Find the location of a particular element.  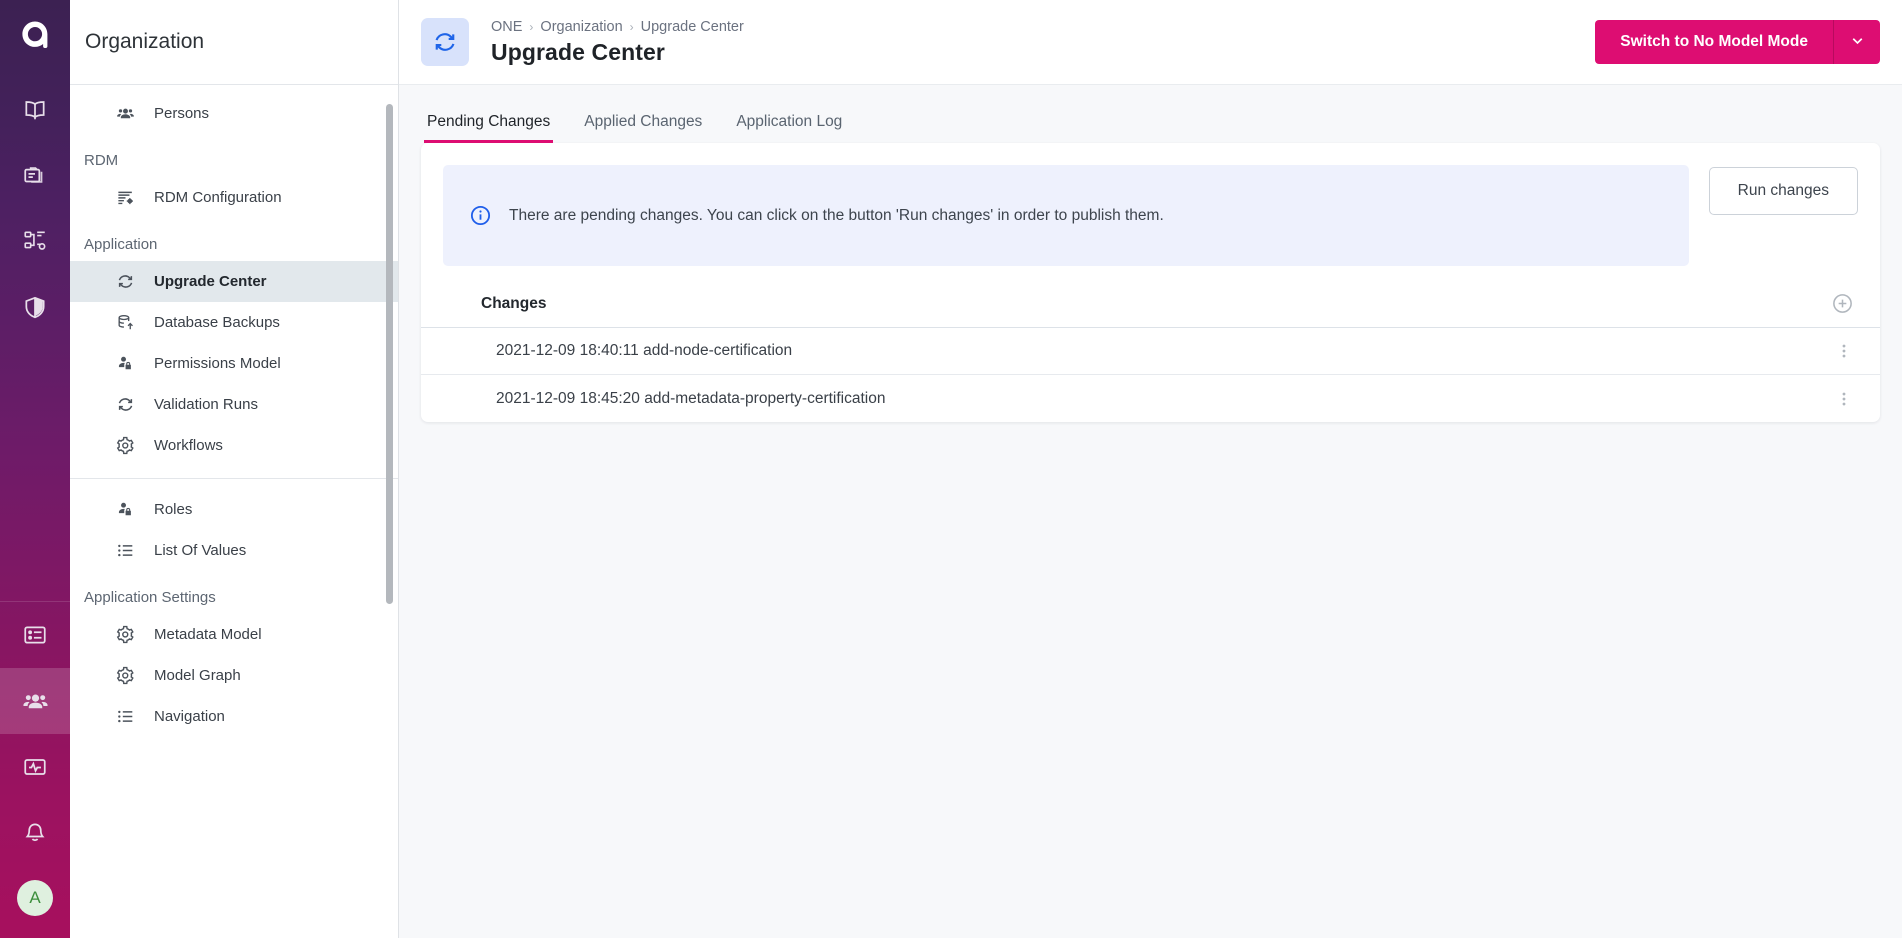

rail-item-monitoring is located at coordinates (35, 767).